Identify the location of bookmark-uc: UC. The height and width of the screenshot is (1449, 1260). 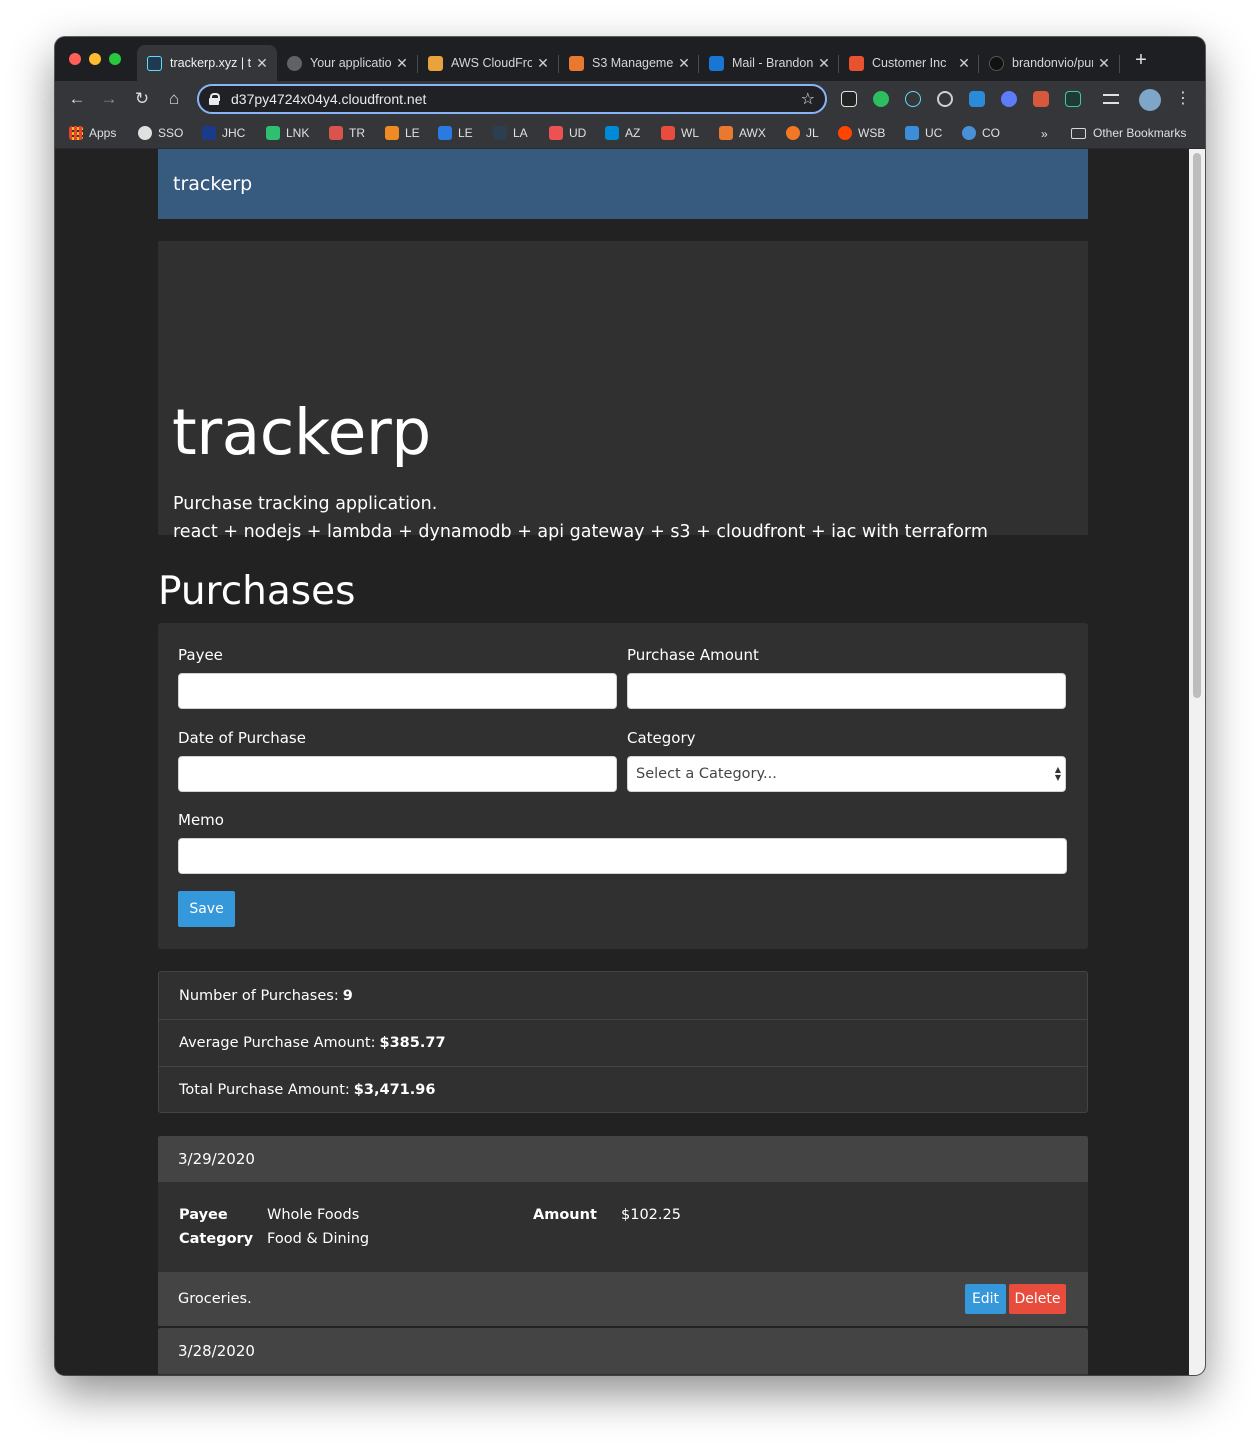
(923, 133).